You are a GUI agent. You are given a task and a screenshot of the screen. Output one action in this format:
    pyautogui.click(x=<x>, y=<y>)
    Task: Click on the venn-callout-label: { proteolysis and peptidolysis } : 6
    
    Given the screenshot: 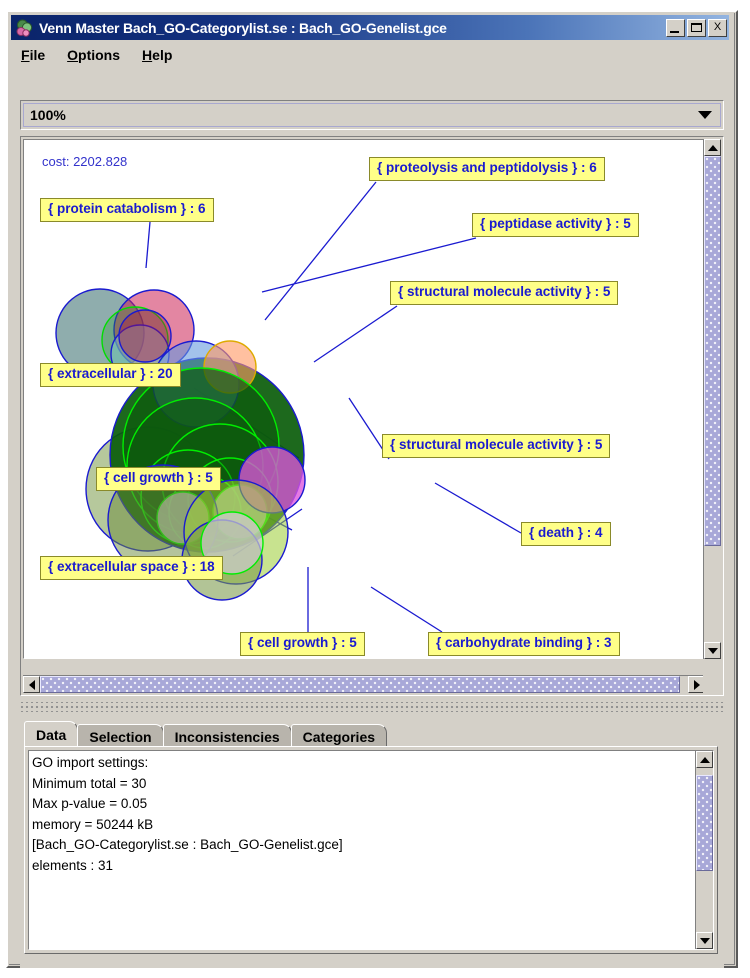 What is the action you would take?
    pyautogui.click(x=487, y=169)
    